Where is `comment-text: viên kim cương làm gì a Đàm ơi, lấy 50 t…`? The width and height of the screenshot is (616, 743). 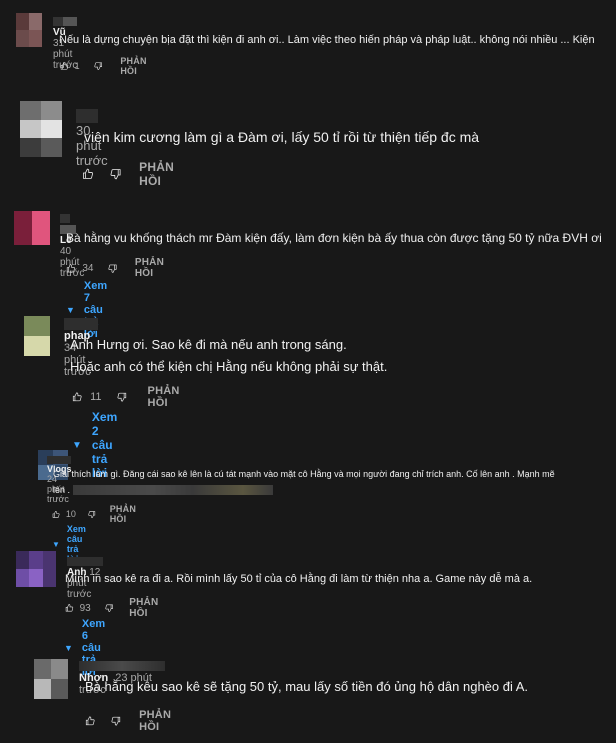 comment-text: viên kim cương làm gì a Đàm ơi, lấy 50 t… is located at coordinates (282, 137).